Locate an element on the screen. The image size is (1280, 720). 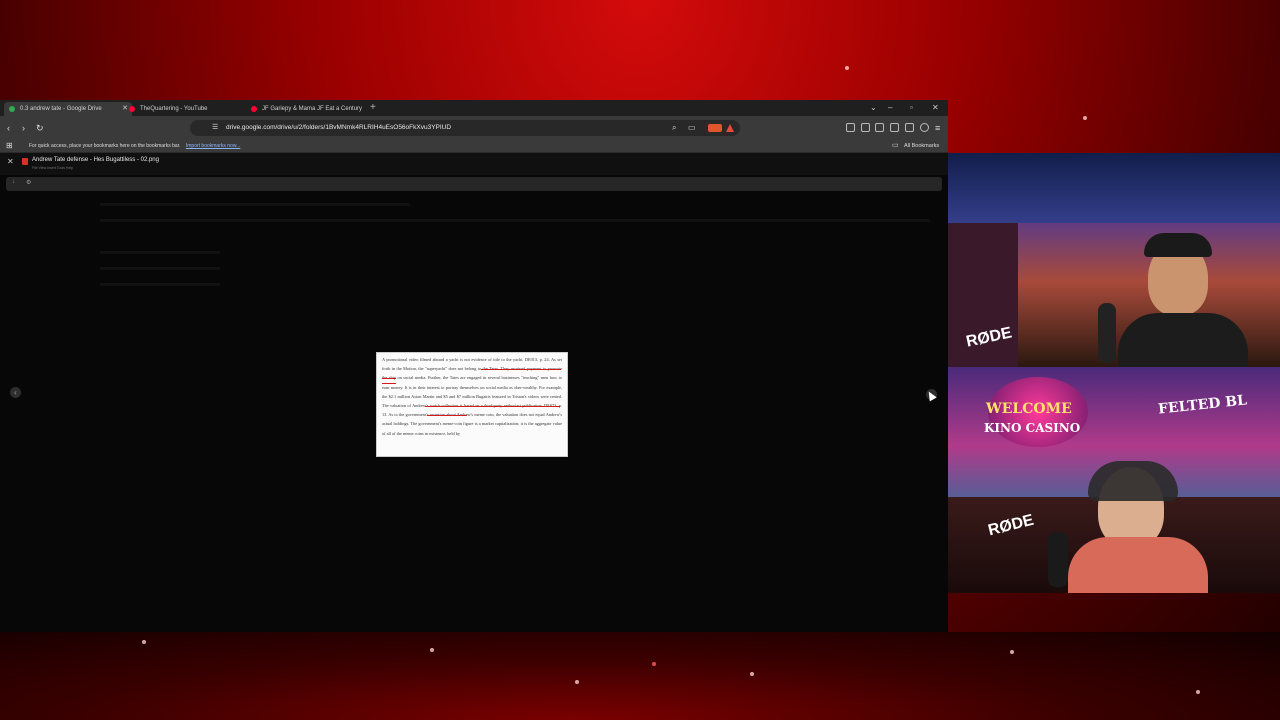
settings-icon: ⚙ is located at coordinates (28, 182).